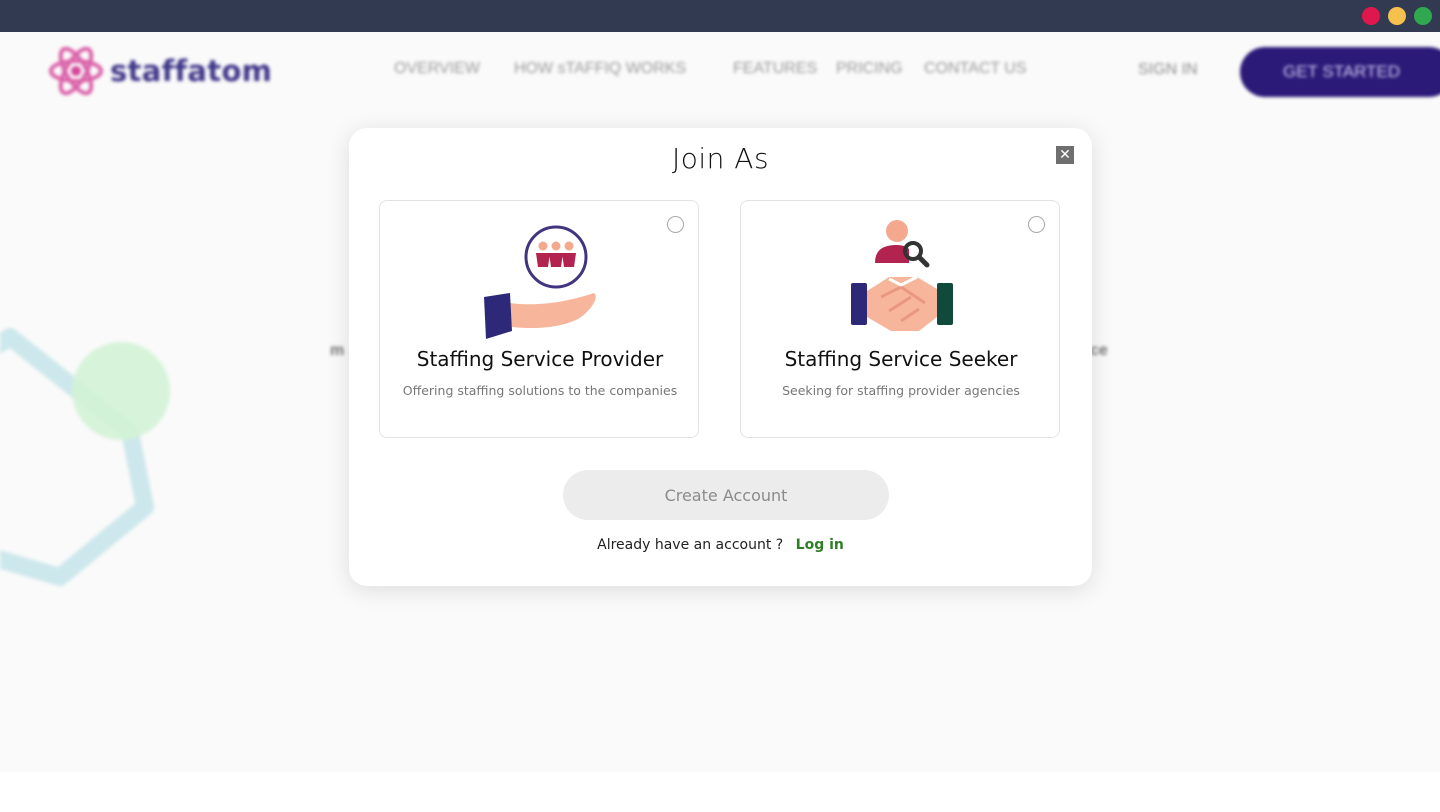 The width and height of the screenshot is (1440, 812). I want to click on nav-how-it-works: HOW sTAFFIQ WORKS, so click(600, 69).